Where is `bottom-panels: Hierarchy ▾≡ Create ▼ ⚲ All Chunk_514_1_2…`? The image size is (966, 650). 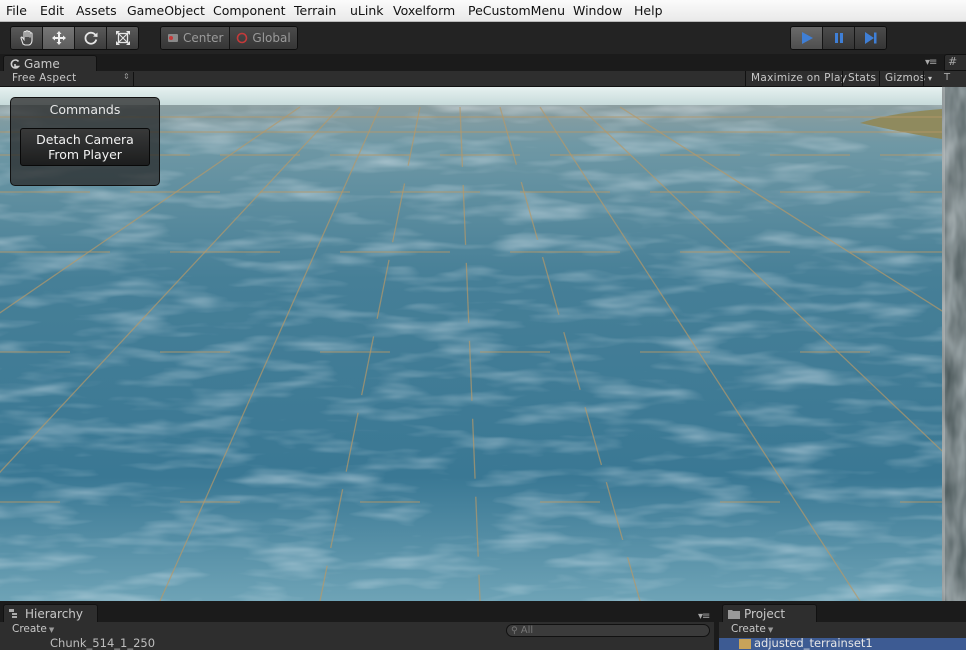
bottom-panels: Hierarchy ▾≡ Create ▼ ⚲ All Chunk_514_1_2… is located at coordinates (483, 625).